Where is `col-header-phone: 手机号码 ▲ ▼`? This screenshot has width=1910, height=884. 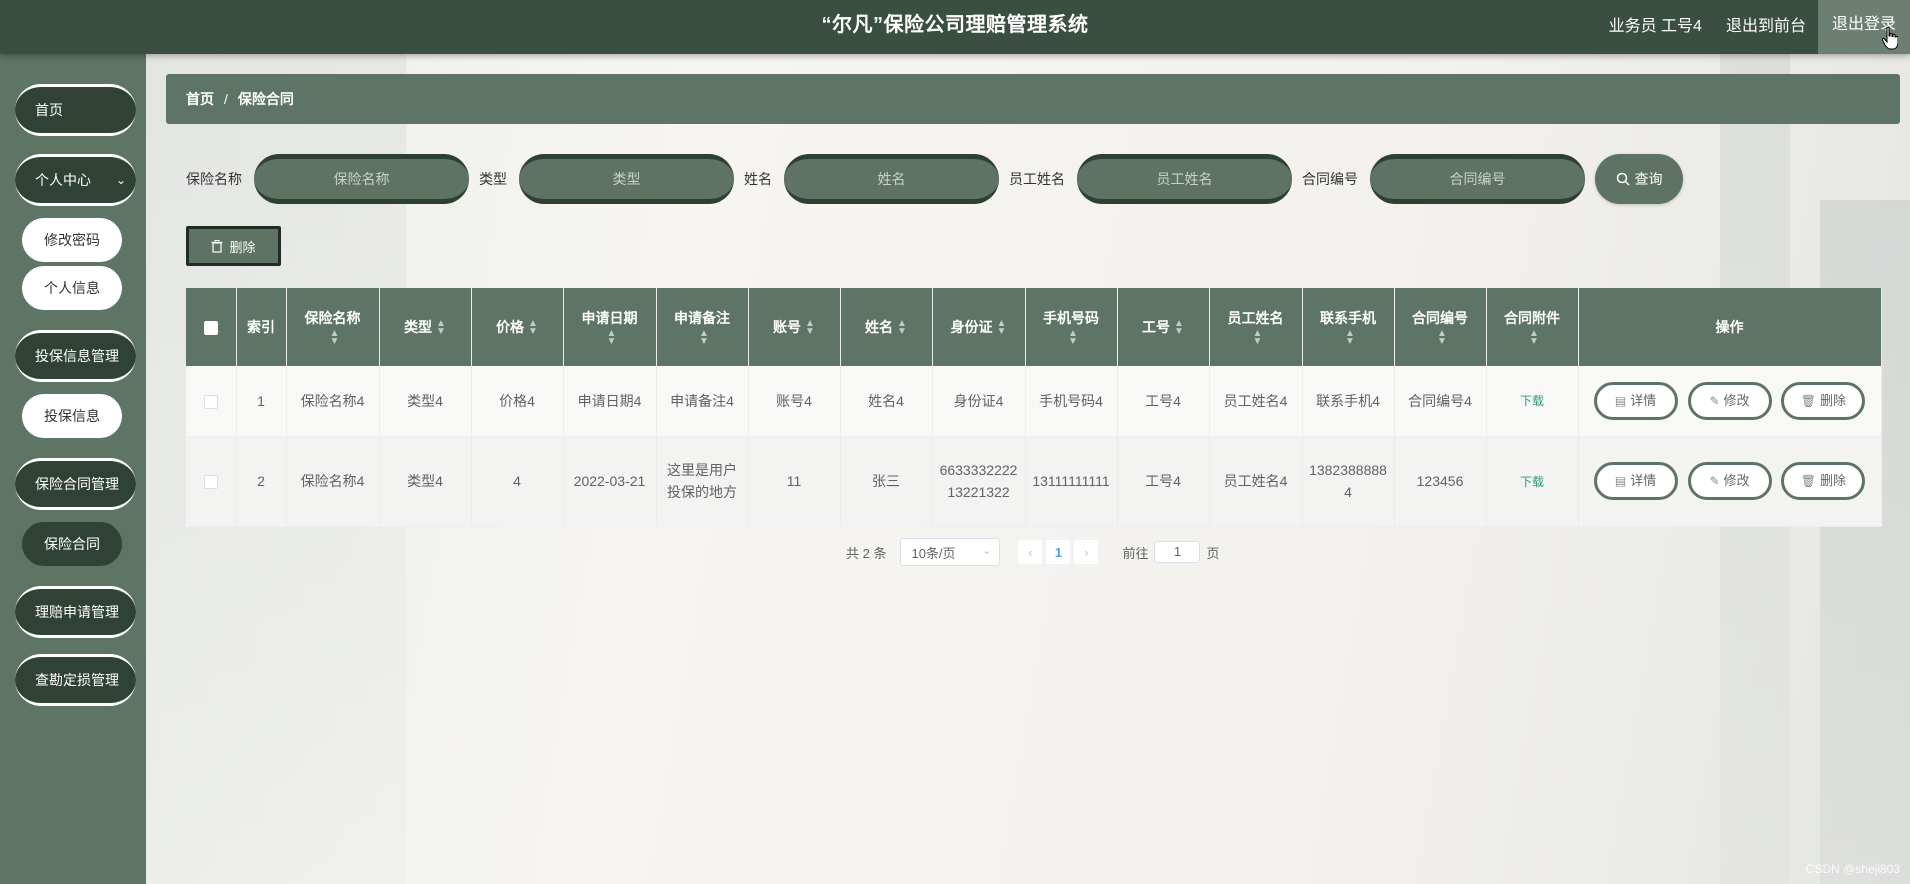
col-header-phone: 手机号码 ▲ ▼ is located at coordinates (1071, 327).